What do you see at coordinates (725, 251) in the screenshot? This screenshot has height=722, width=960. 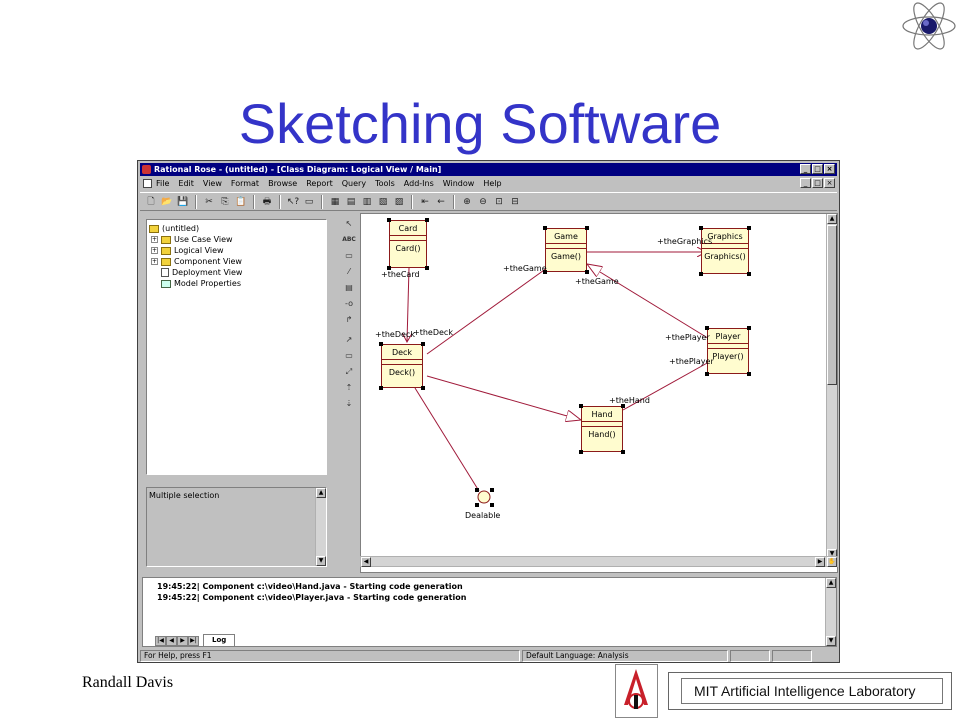 I see `class-graphics: Graphics Graphics()` at bounding box center [725, 251].